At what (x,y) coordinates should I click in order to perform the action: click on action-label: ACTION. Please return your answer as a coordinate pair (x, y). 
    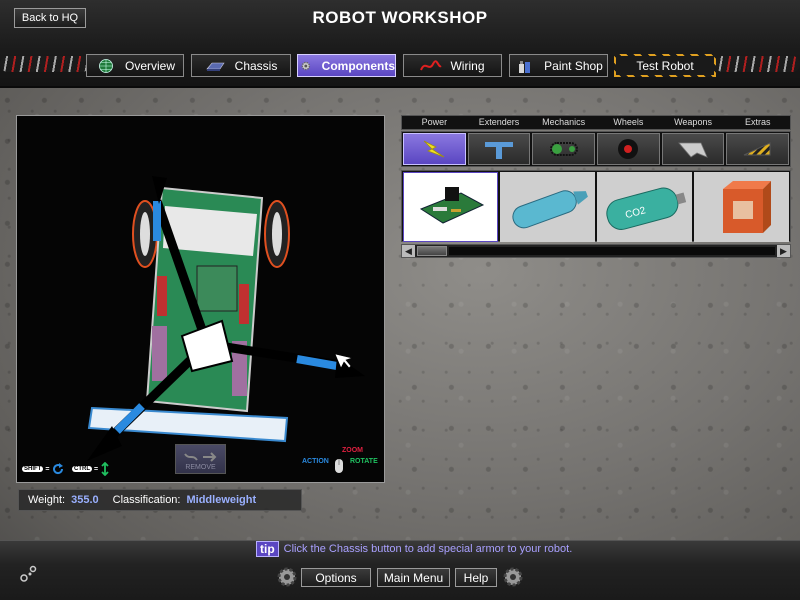
    Looking at the image, I should click on (315, 461).